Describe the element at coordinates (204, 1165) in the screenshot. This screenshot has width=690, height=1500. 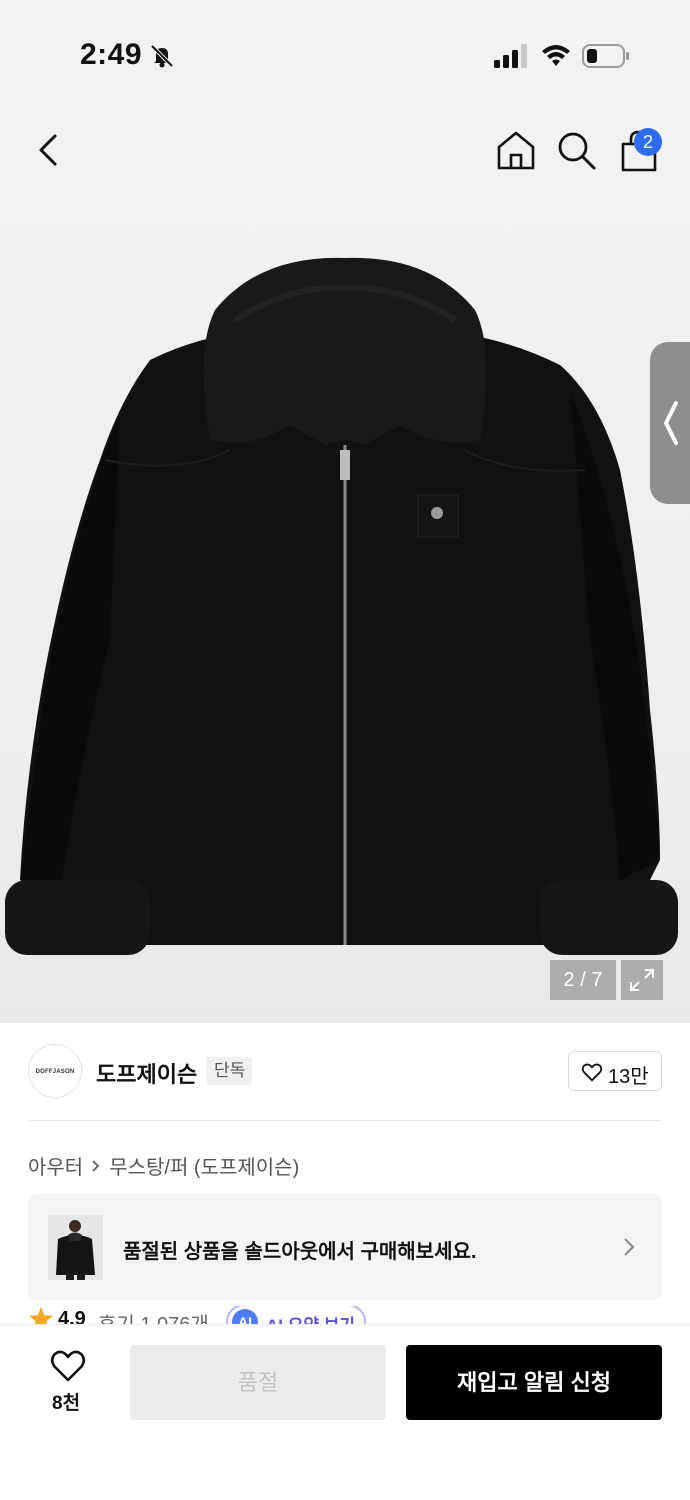
I see `breadcrumb-item-category: 무스탕/퍼 (도프제이슨)` at that location.